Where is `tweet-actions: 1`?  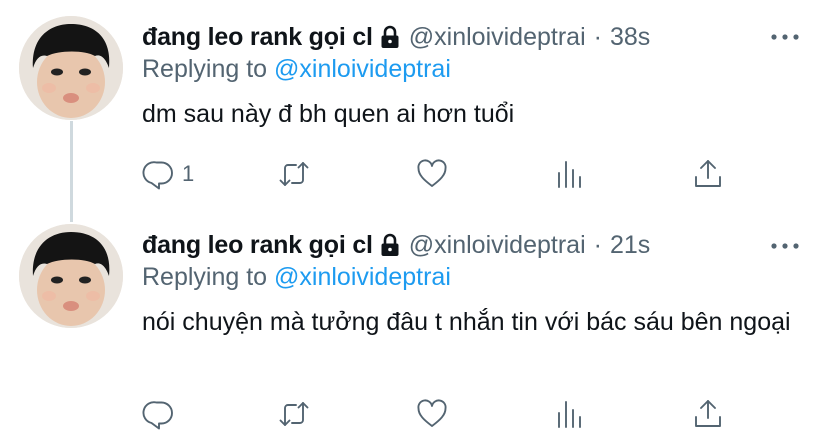
tweet-actions: 1 is located at coordinates (442, 174).